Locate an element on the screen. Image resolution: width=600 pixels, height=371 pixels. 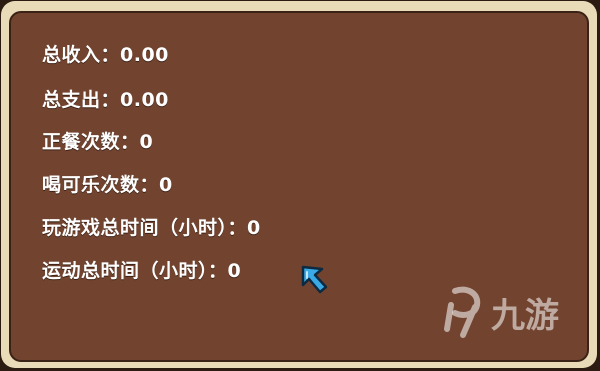
stat-label: 正餐次数： is located at coordinates (91, 142).